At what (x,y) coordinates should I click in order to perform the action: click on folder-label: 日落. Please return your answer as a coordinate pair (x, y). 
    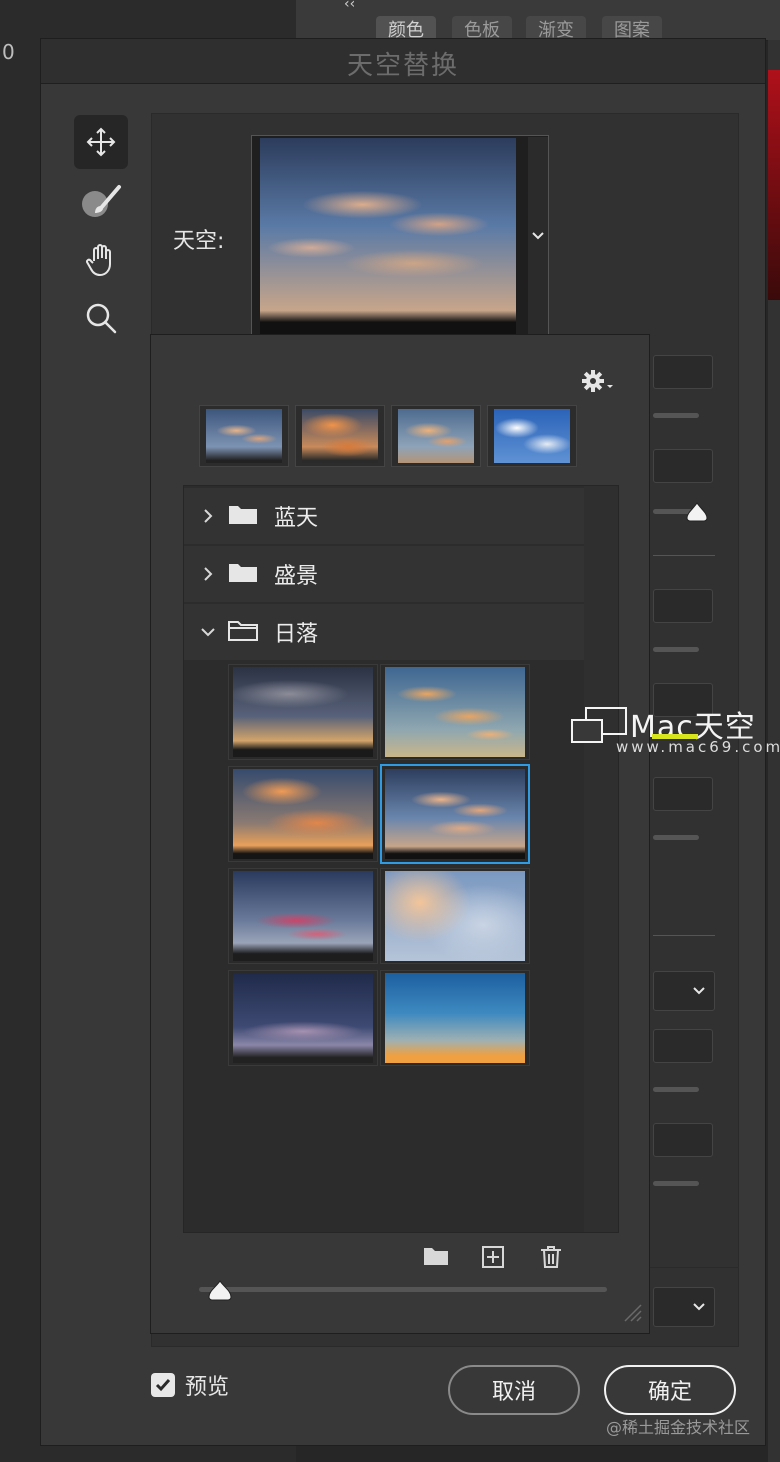
    Looking at the image, I should click on (296, 634).